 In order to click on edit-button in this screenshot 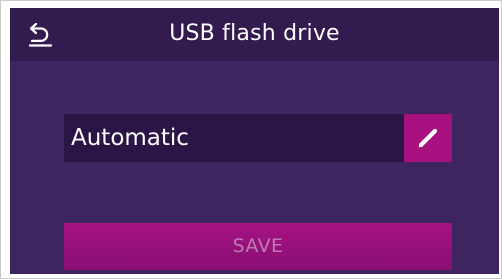, I will do `click(428, 138)`.